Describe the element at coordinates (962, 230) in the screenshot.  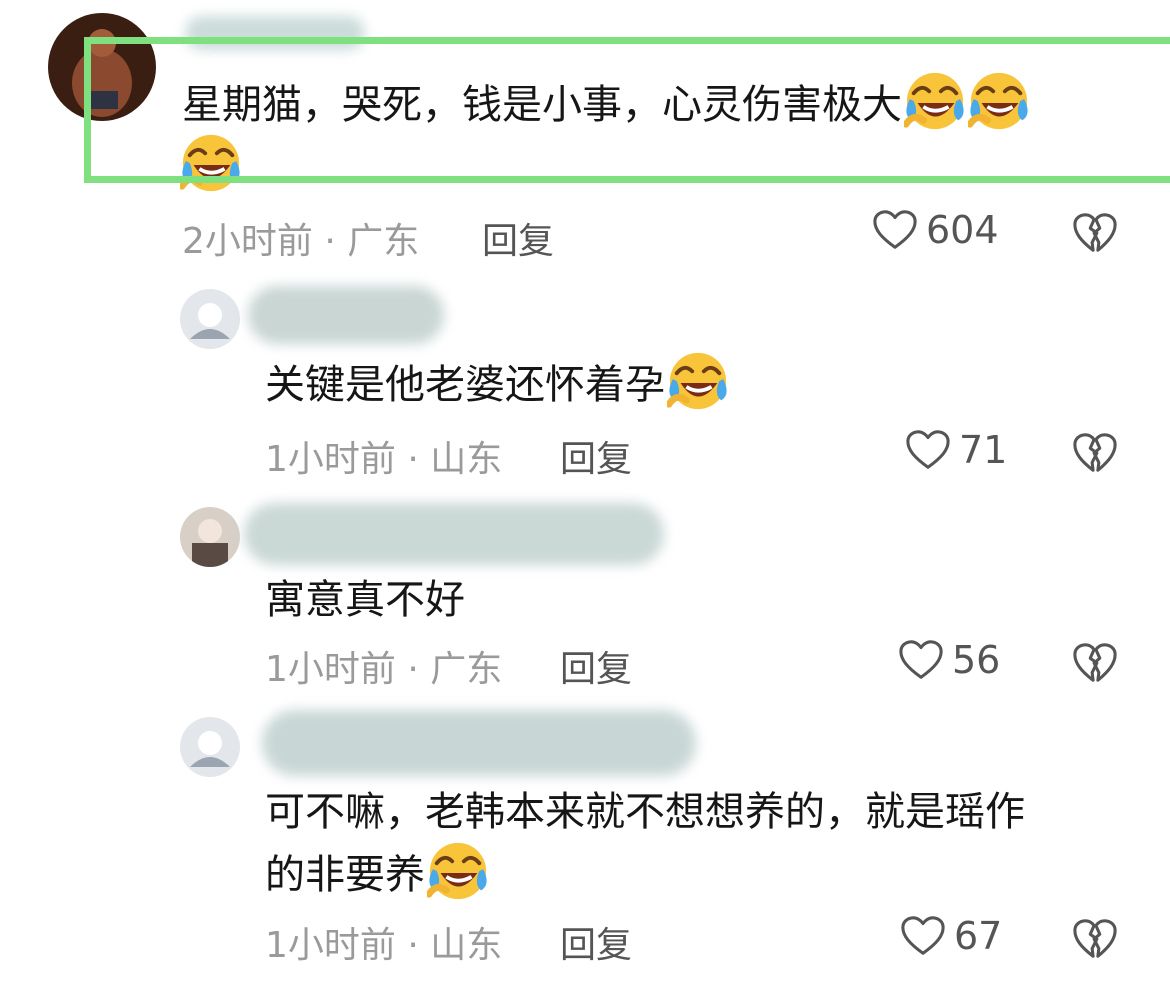
I see `like-count: 604` at that location.